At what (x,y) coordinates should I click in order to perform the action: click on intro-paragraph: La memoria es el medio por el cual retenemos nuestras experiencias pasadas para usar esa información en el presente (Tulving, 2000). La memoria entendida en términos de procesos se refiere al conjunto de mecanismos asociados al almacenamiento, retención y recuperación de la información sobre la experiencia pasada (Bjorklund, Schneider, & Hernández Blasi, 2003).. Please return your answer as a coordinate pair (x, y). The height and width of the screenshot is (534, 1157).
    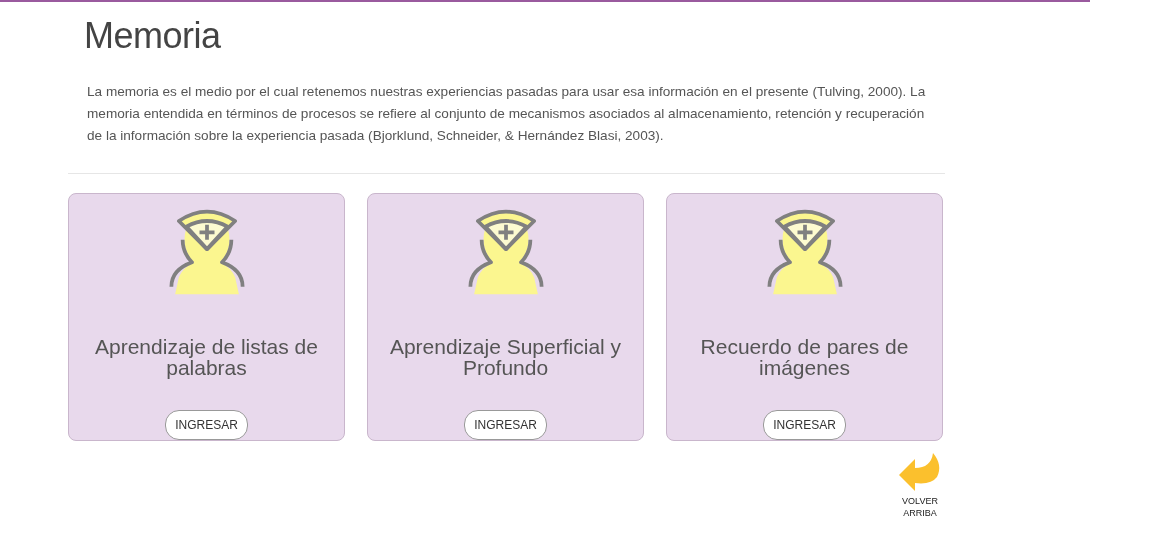
    Looking at the image, I should click on (507, 114).